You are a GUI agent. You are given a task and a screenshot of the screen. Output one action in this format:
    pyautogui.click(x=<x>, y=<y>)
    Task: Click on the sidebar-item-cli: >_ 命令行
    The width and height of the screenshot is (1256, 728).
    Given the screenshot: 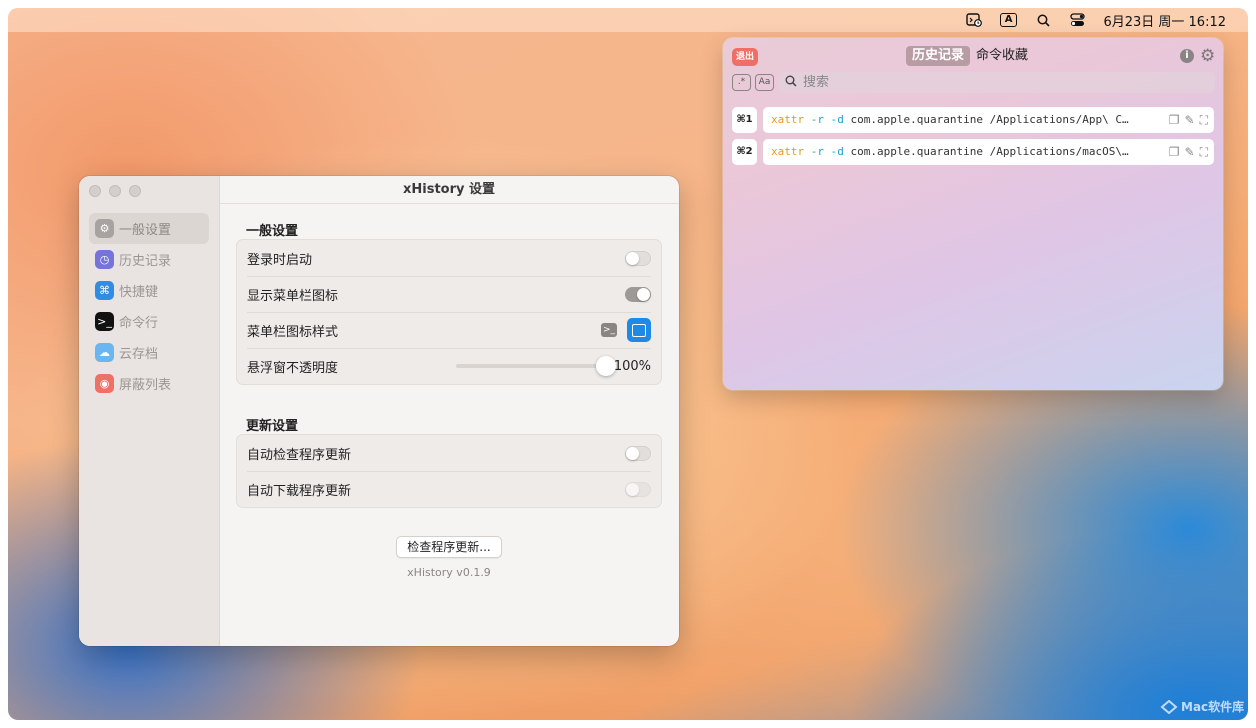 What is the action you would take?
    pyautogui.click(x=149, y=321)
    